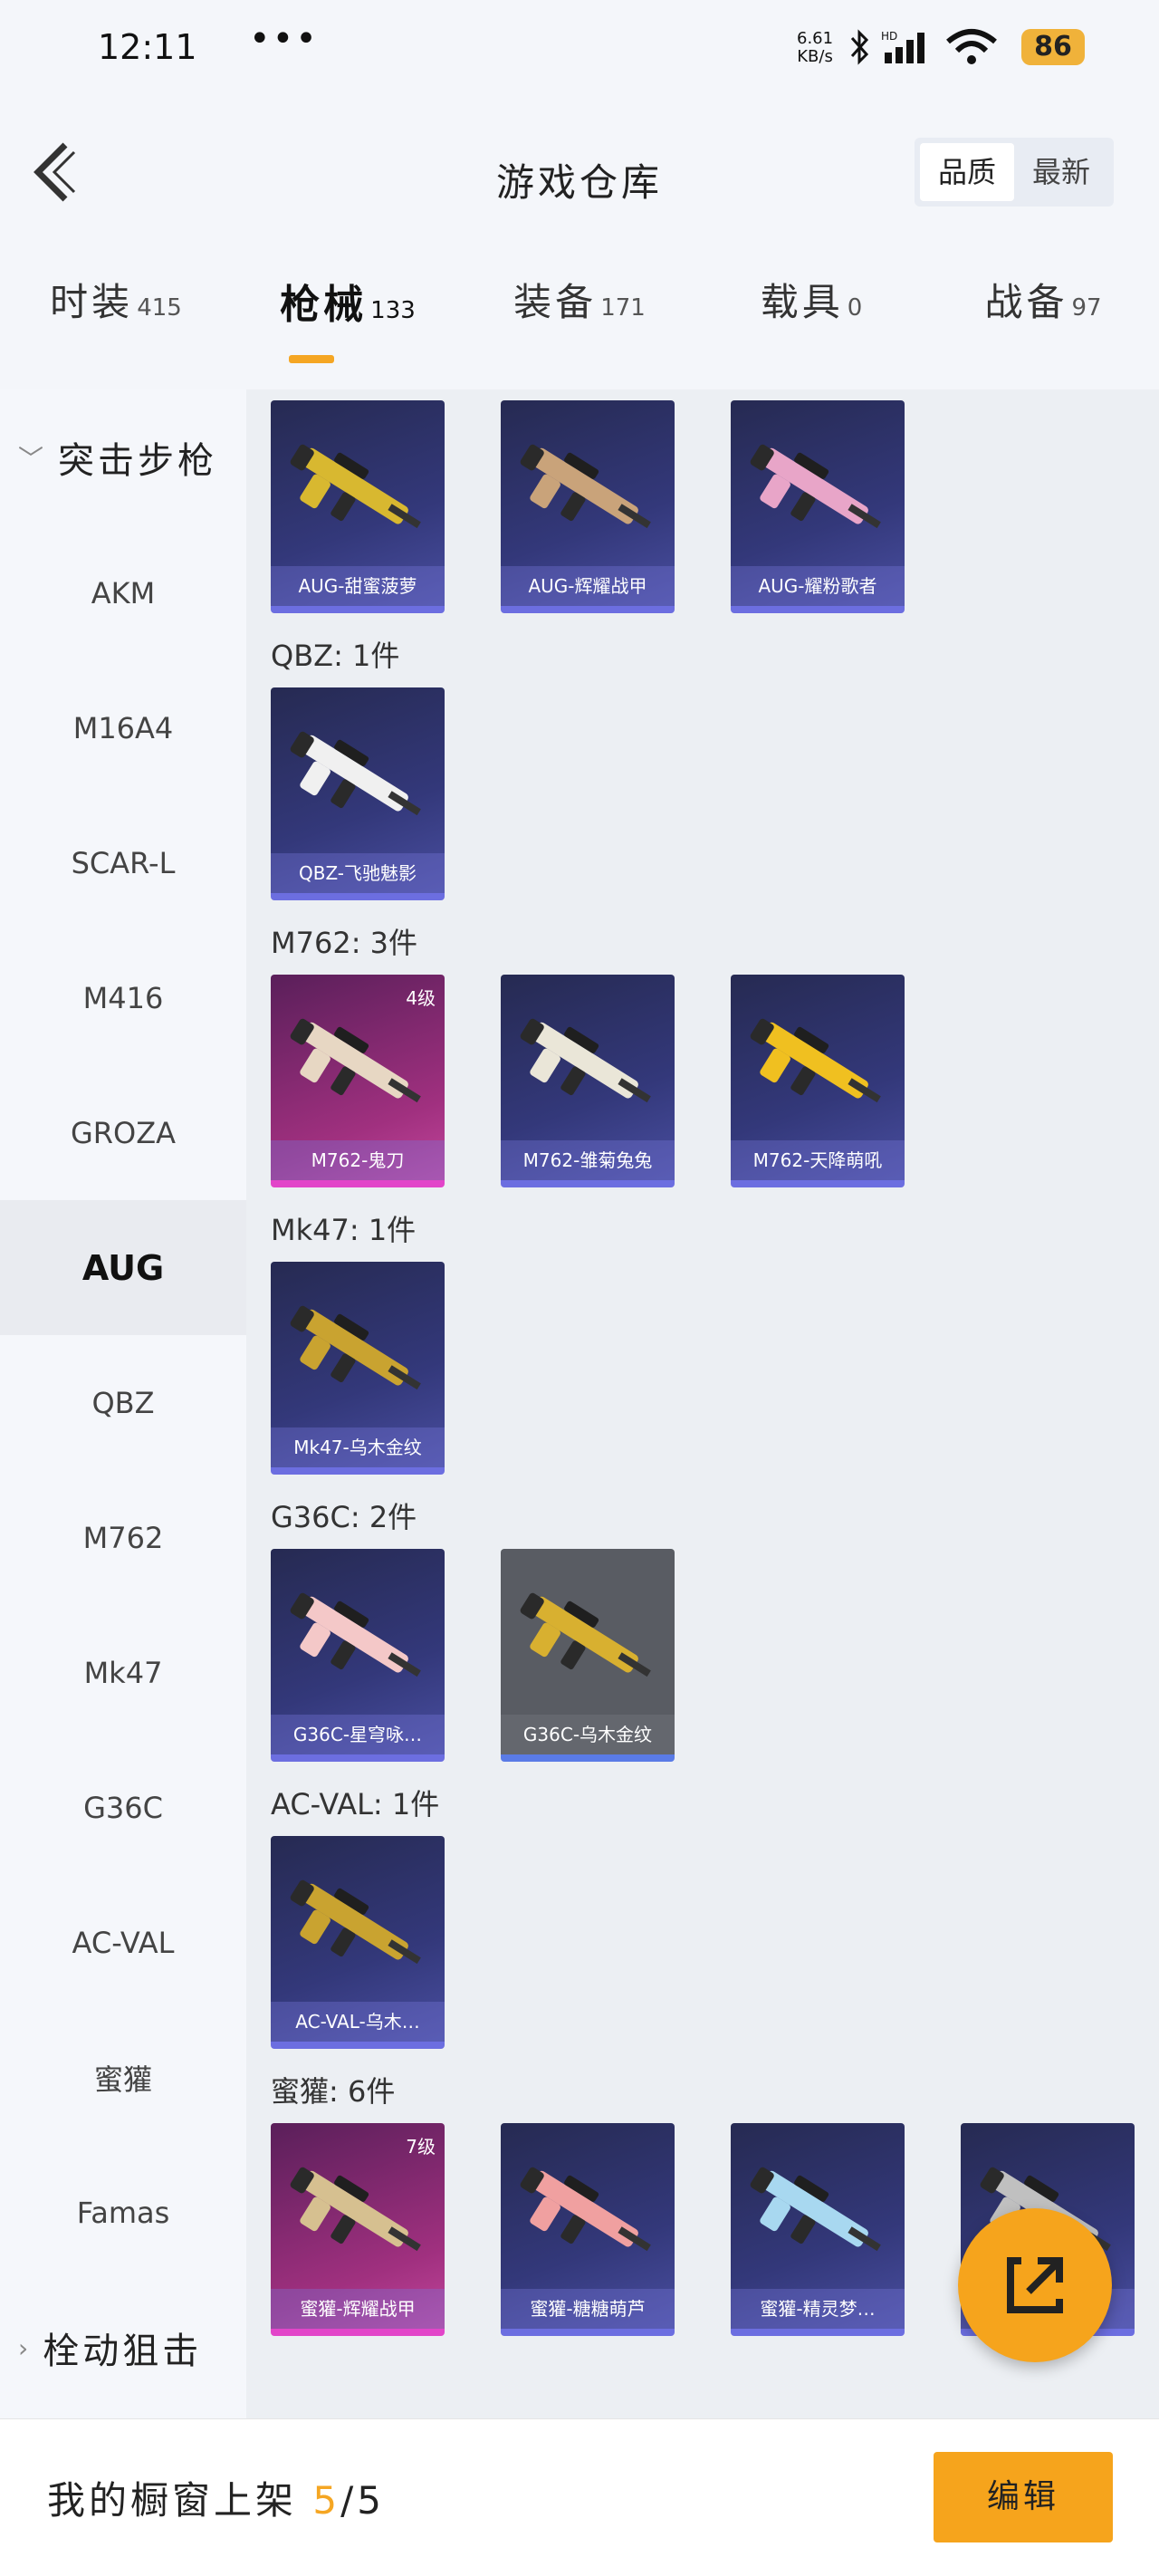  What do you see at coordinates (818, 586) in the screenshot?
I see `skin-name: AUG-耀粉歌者` at bounding box center [818, 586].